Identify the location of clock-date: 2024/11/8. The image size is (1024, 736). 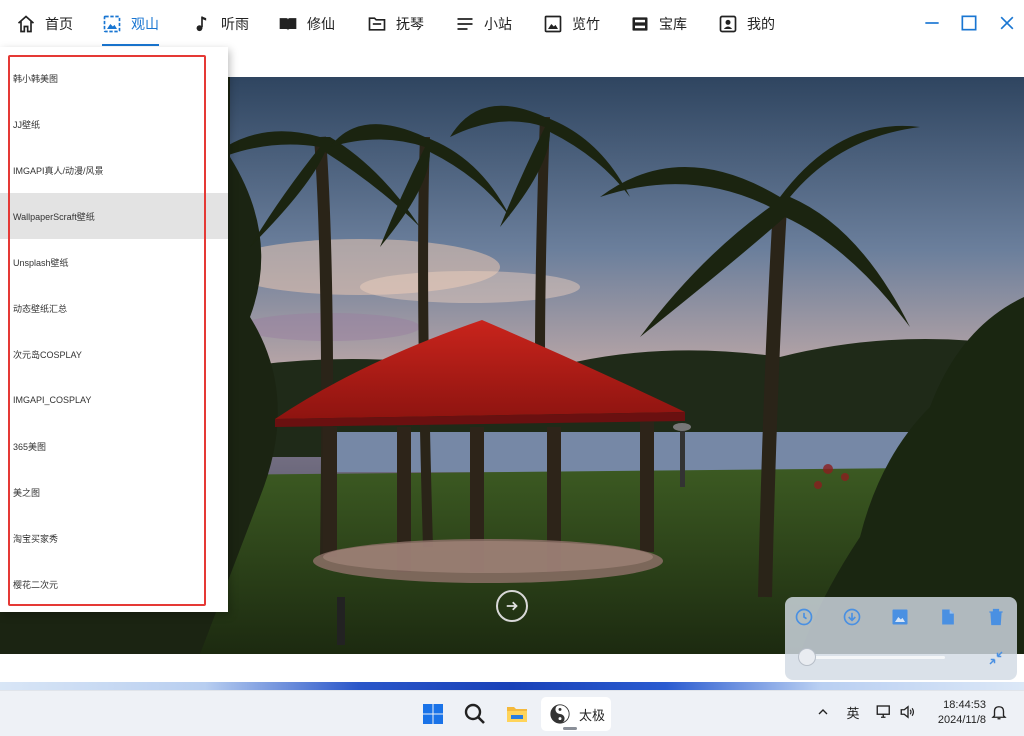
(961, 720).